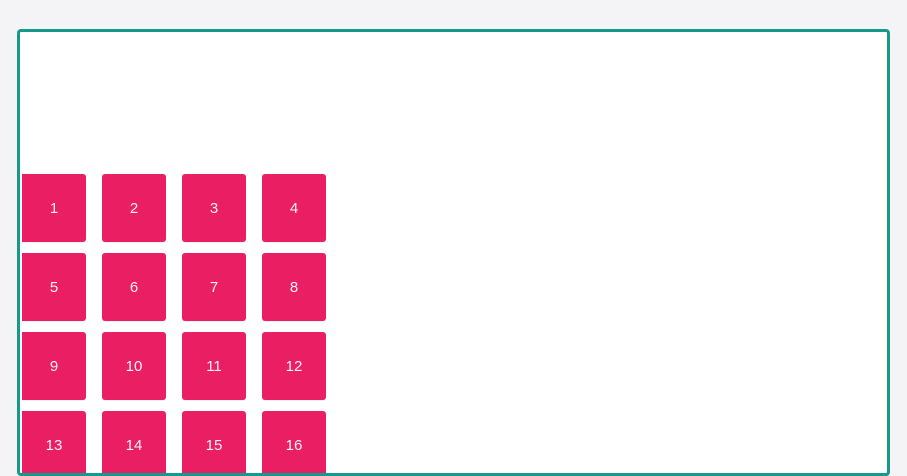 Image resolution: width=907 pixels, height=476 pixels. I want to click on grid-item-2: 2, so click(134, 208).